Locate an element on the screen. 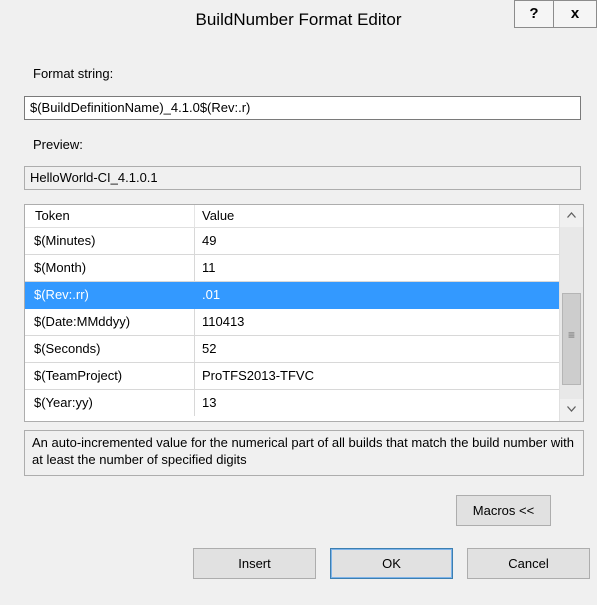 The image size is (597, 605). ok-button: OK is located at coordinates (391, 563).